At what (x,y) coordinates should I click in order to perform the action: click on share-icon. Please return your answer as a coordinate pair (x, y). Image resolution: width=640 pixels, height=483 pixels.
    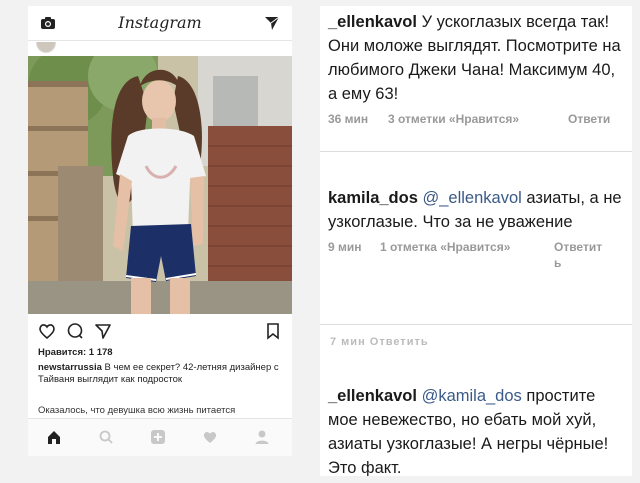
    Looking at the image, I should click on (103, 331).